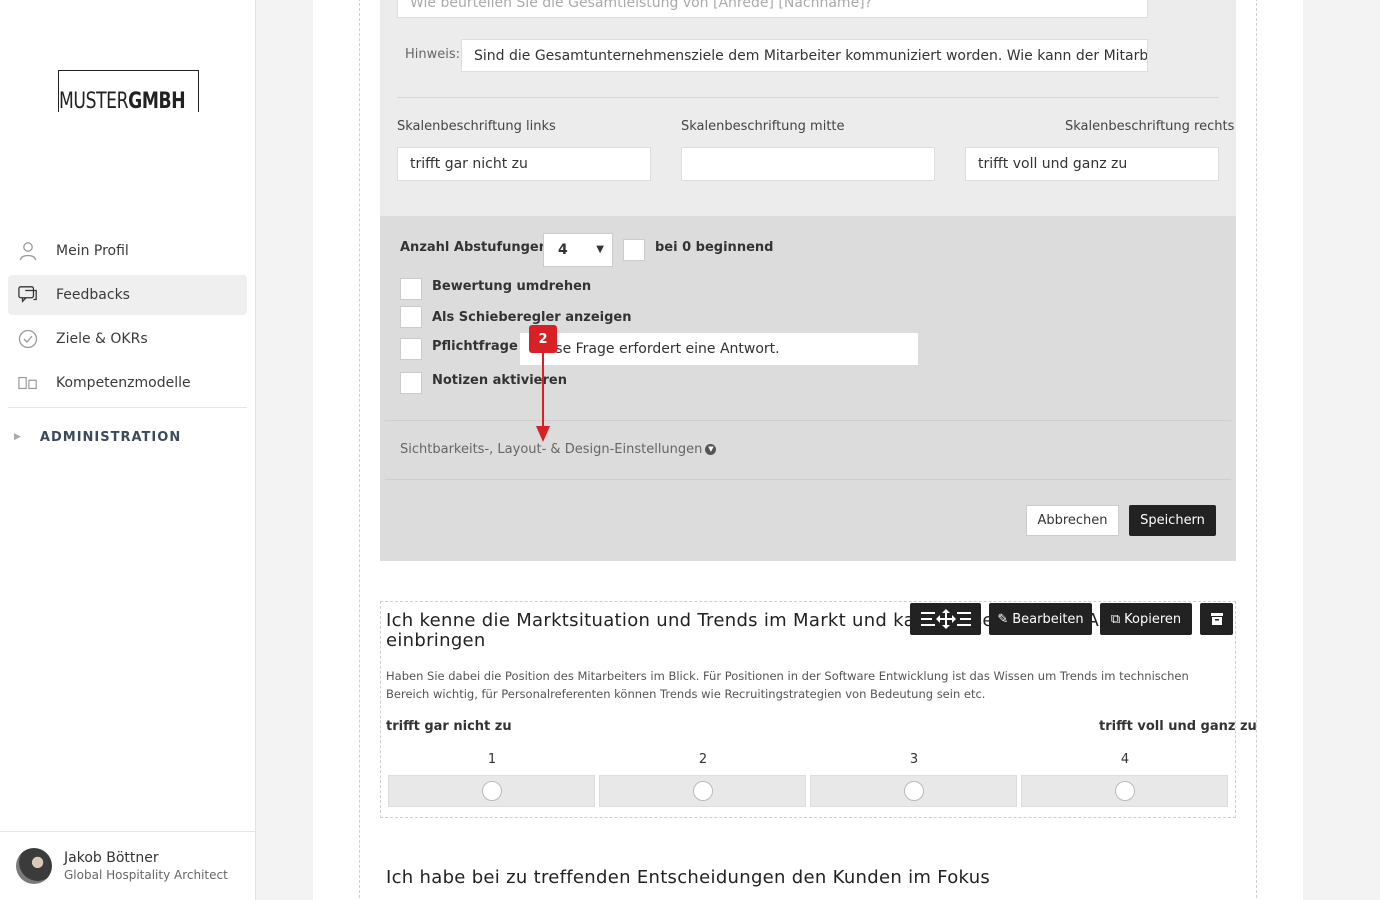 The image size is (1380, 900). What do you see at coordinates (476, 126) in the screenshot?
I see `scale-left-label: Skalenbeschriftung links` at bounding box center [476, 126].